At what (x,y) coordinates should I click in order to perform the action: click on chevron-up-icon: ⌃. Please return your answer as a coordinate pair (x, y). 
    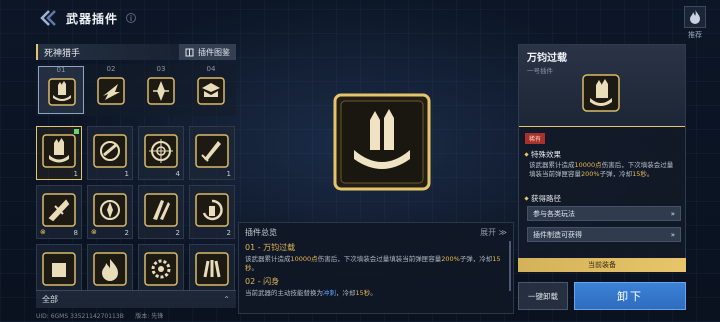
    Looking at the image, I should click on (226, 299).